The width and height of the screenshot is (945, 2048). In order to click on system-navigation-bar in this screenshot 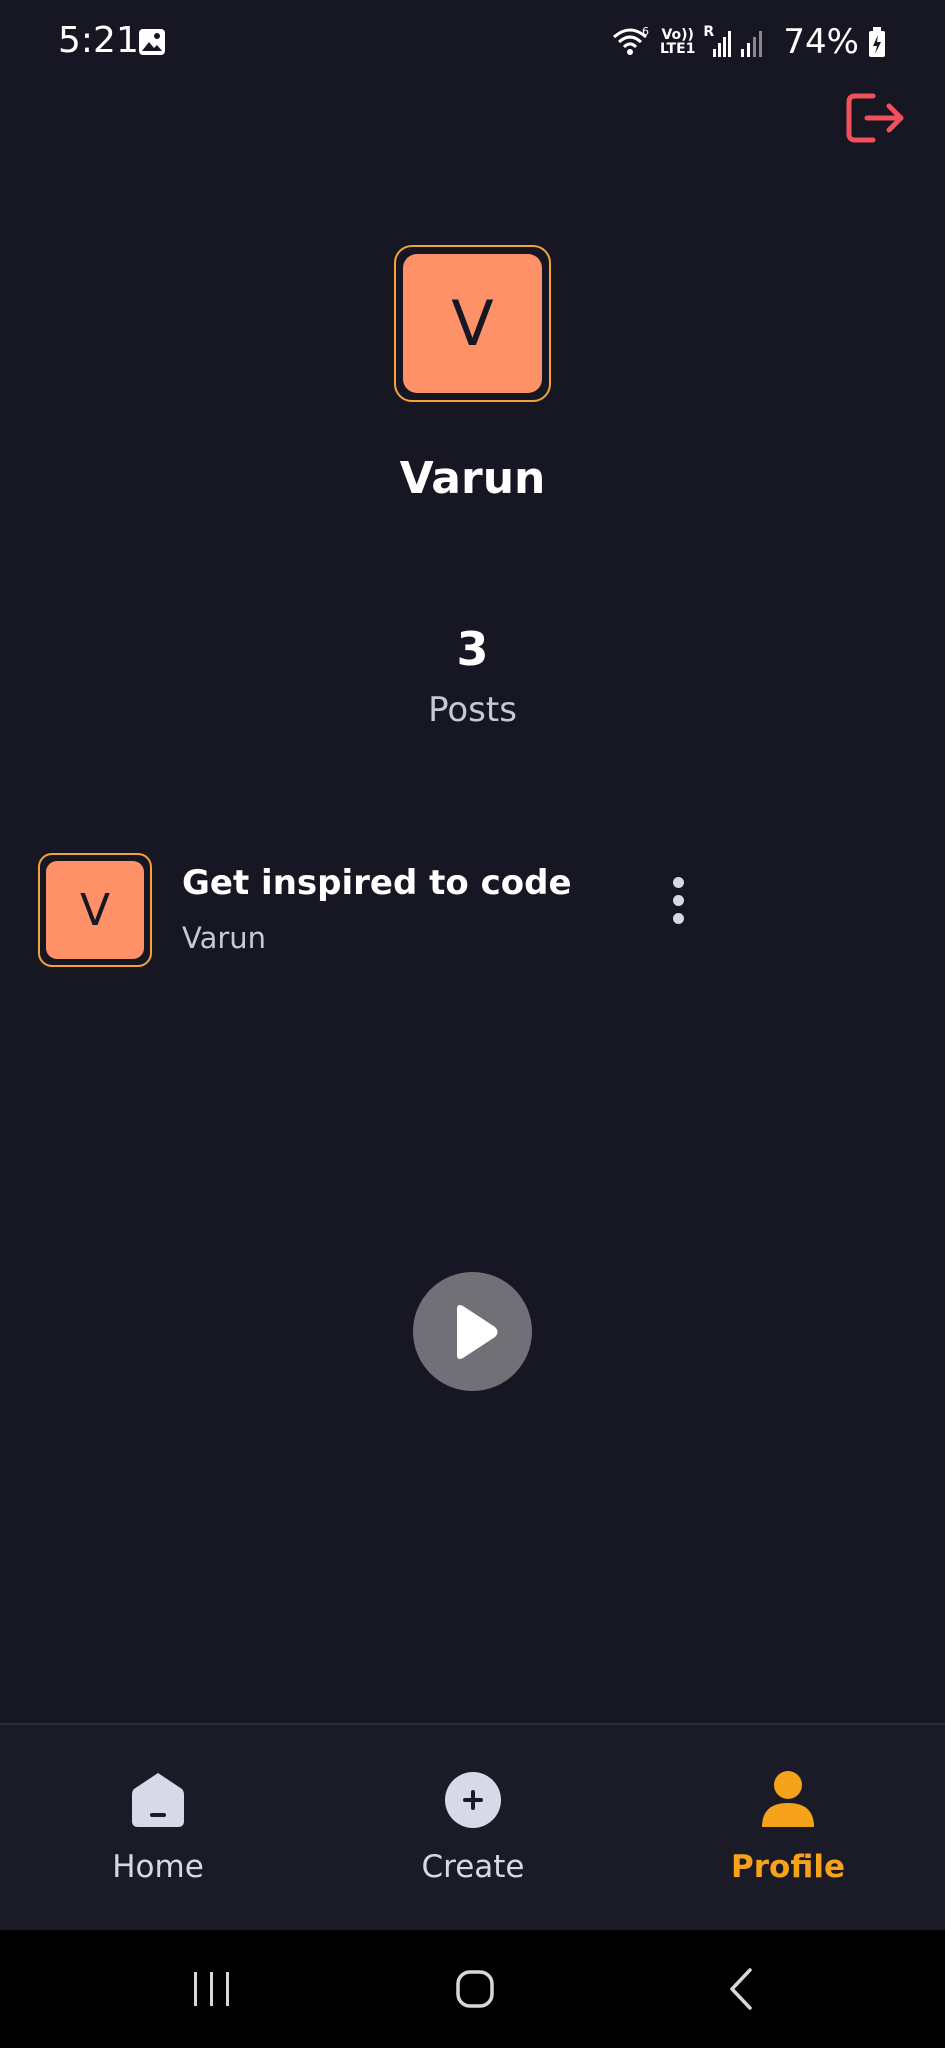, I will do `click(472, 1989)`.